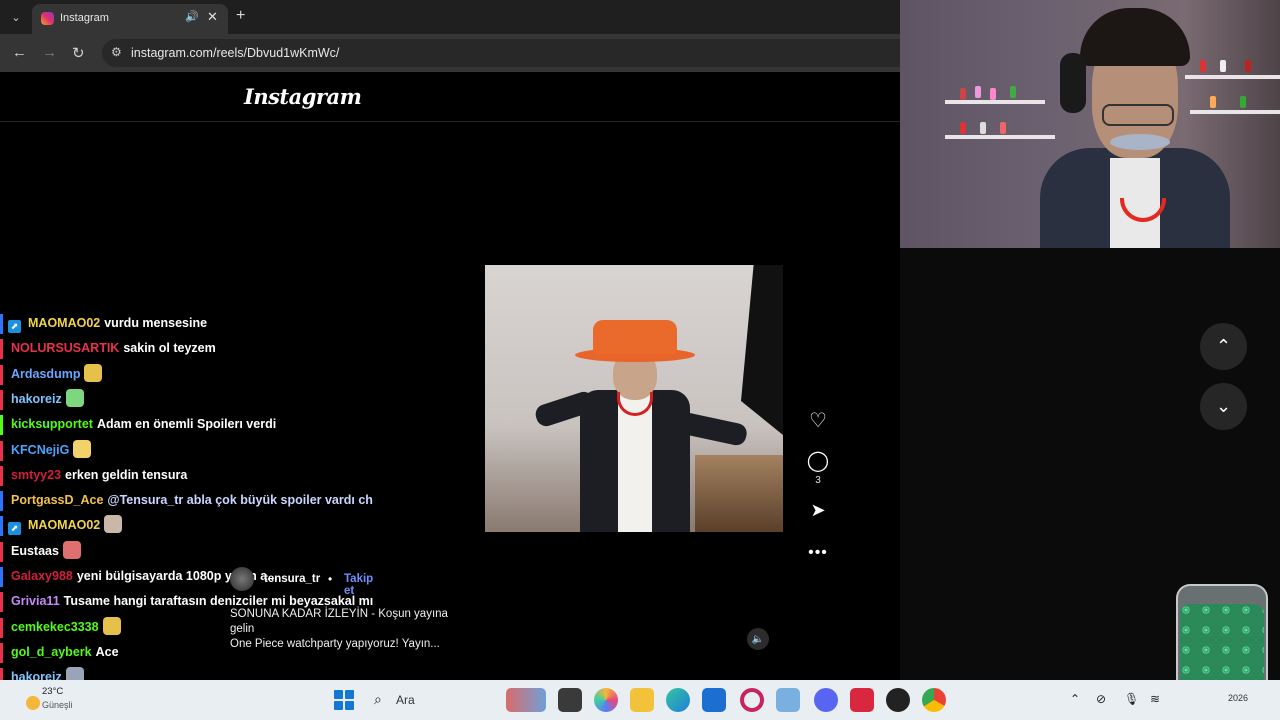  Describe the element at coordinates (212, 17) in the screenshot. I see `tab-close-button: ✕` at that location.